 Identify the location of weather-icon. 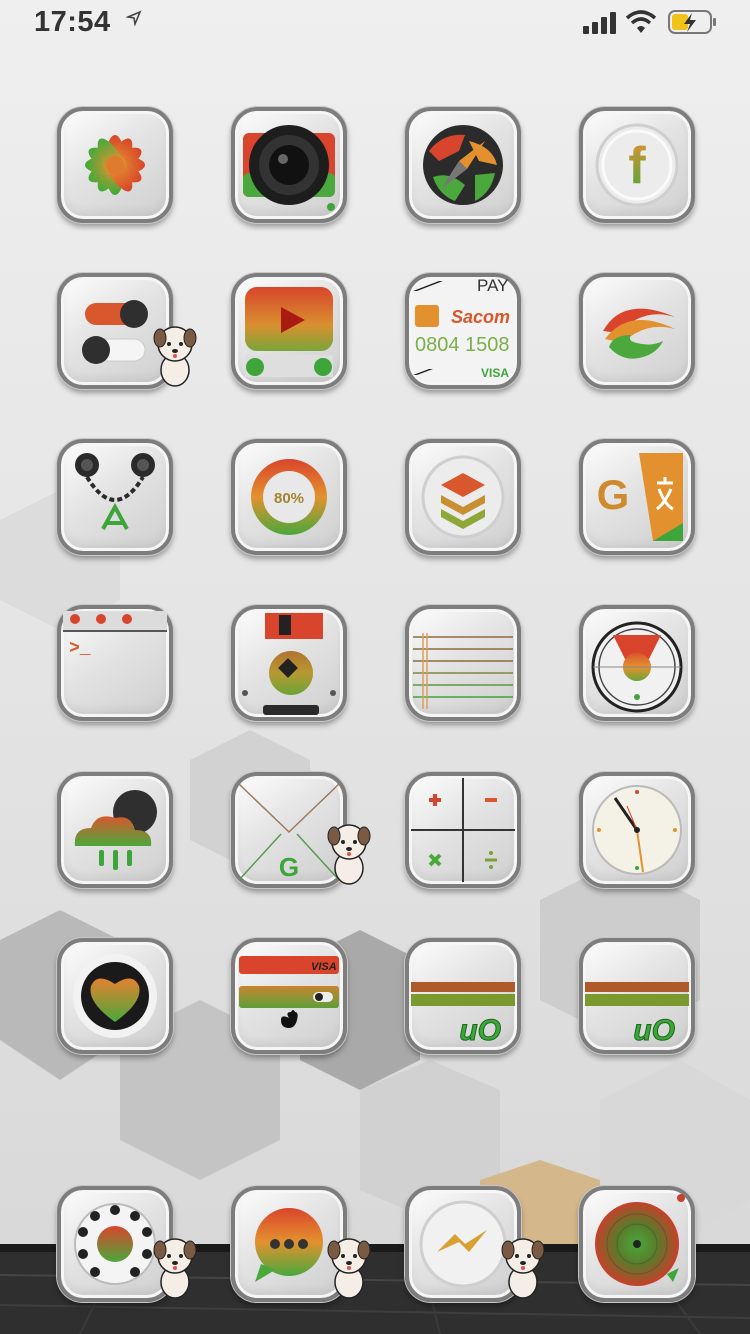
(115, 830).